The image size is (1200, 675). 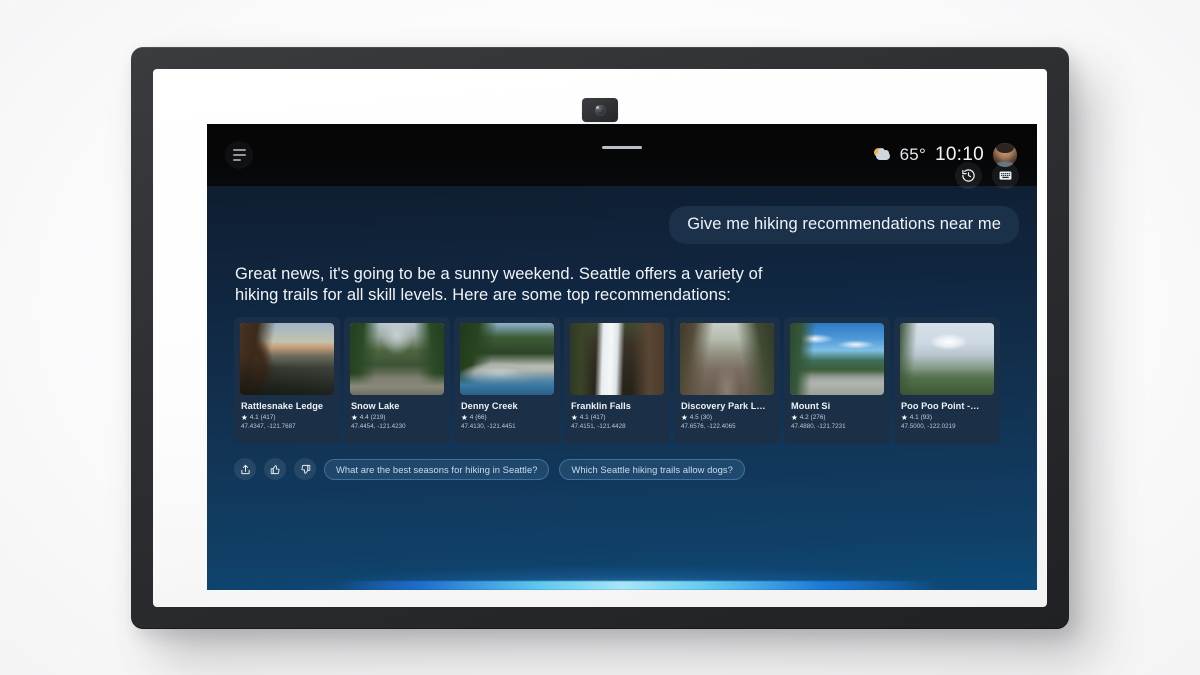 I want to click on card-title: Franklin Falls, so click(x=601, y=406).